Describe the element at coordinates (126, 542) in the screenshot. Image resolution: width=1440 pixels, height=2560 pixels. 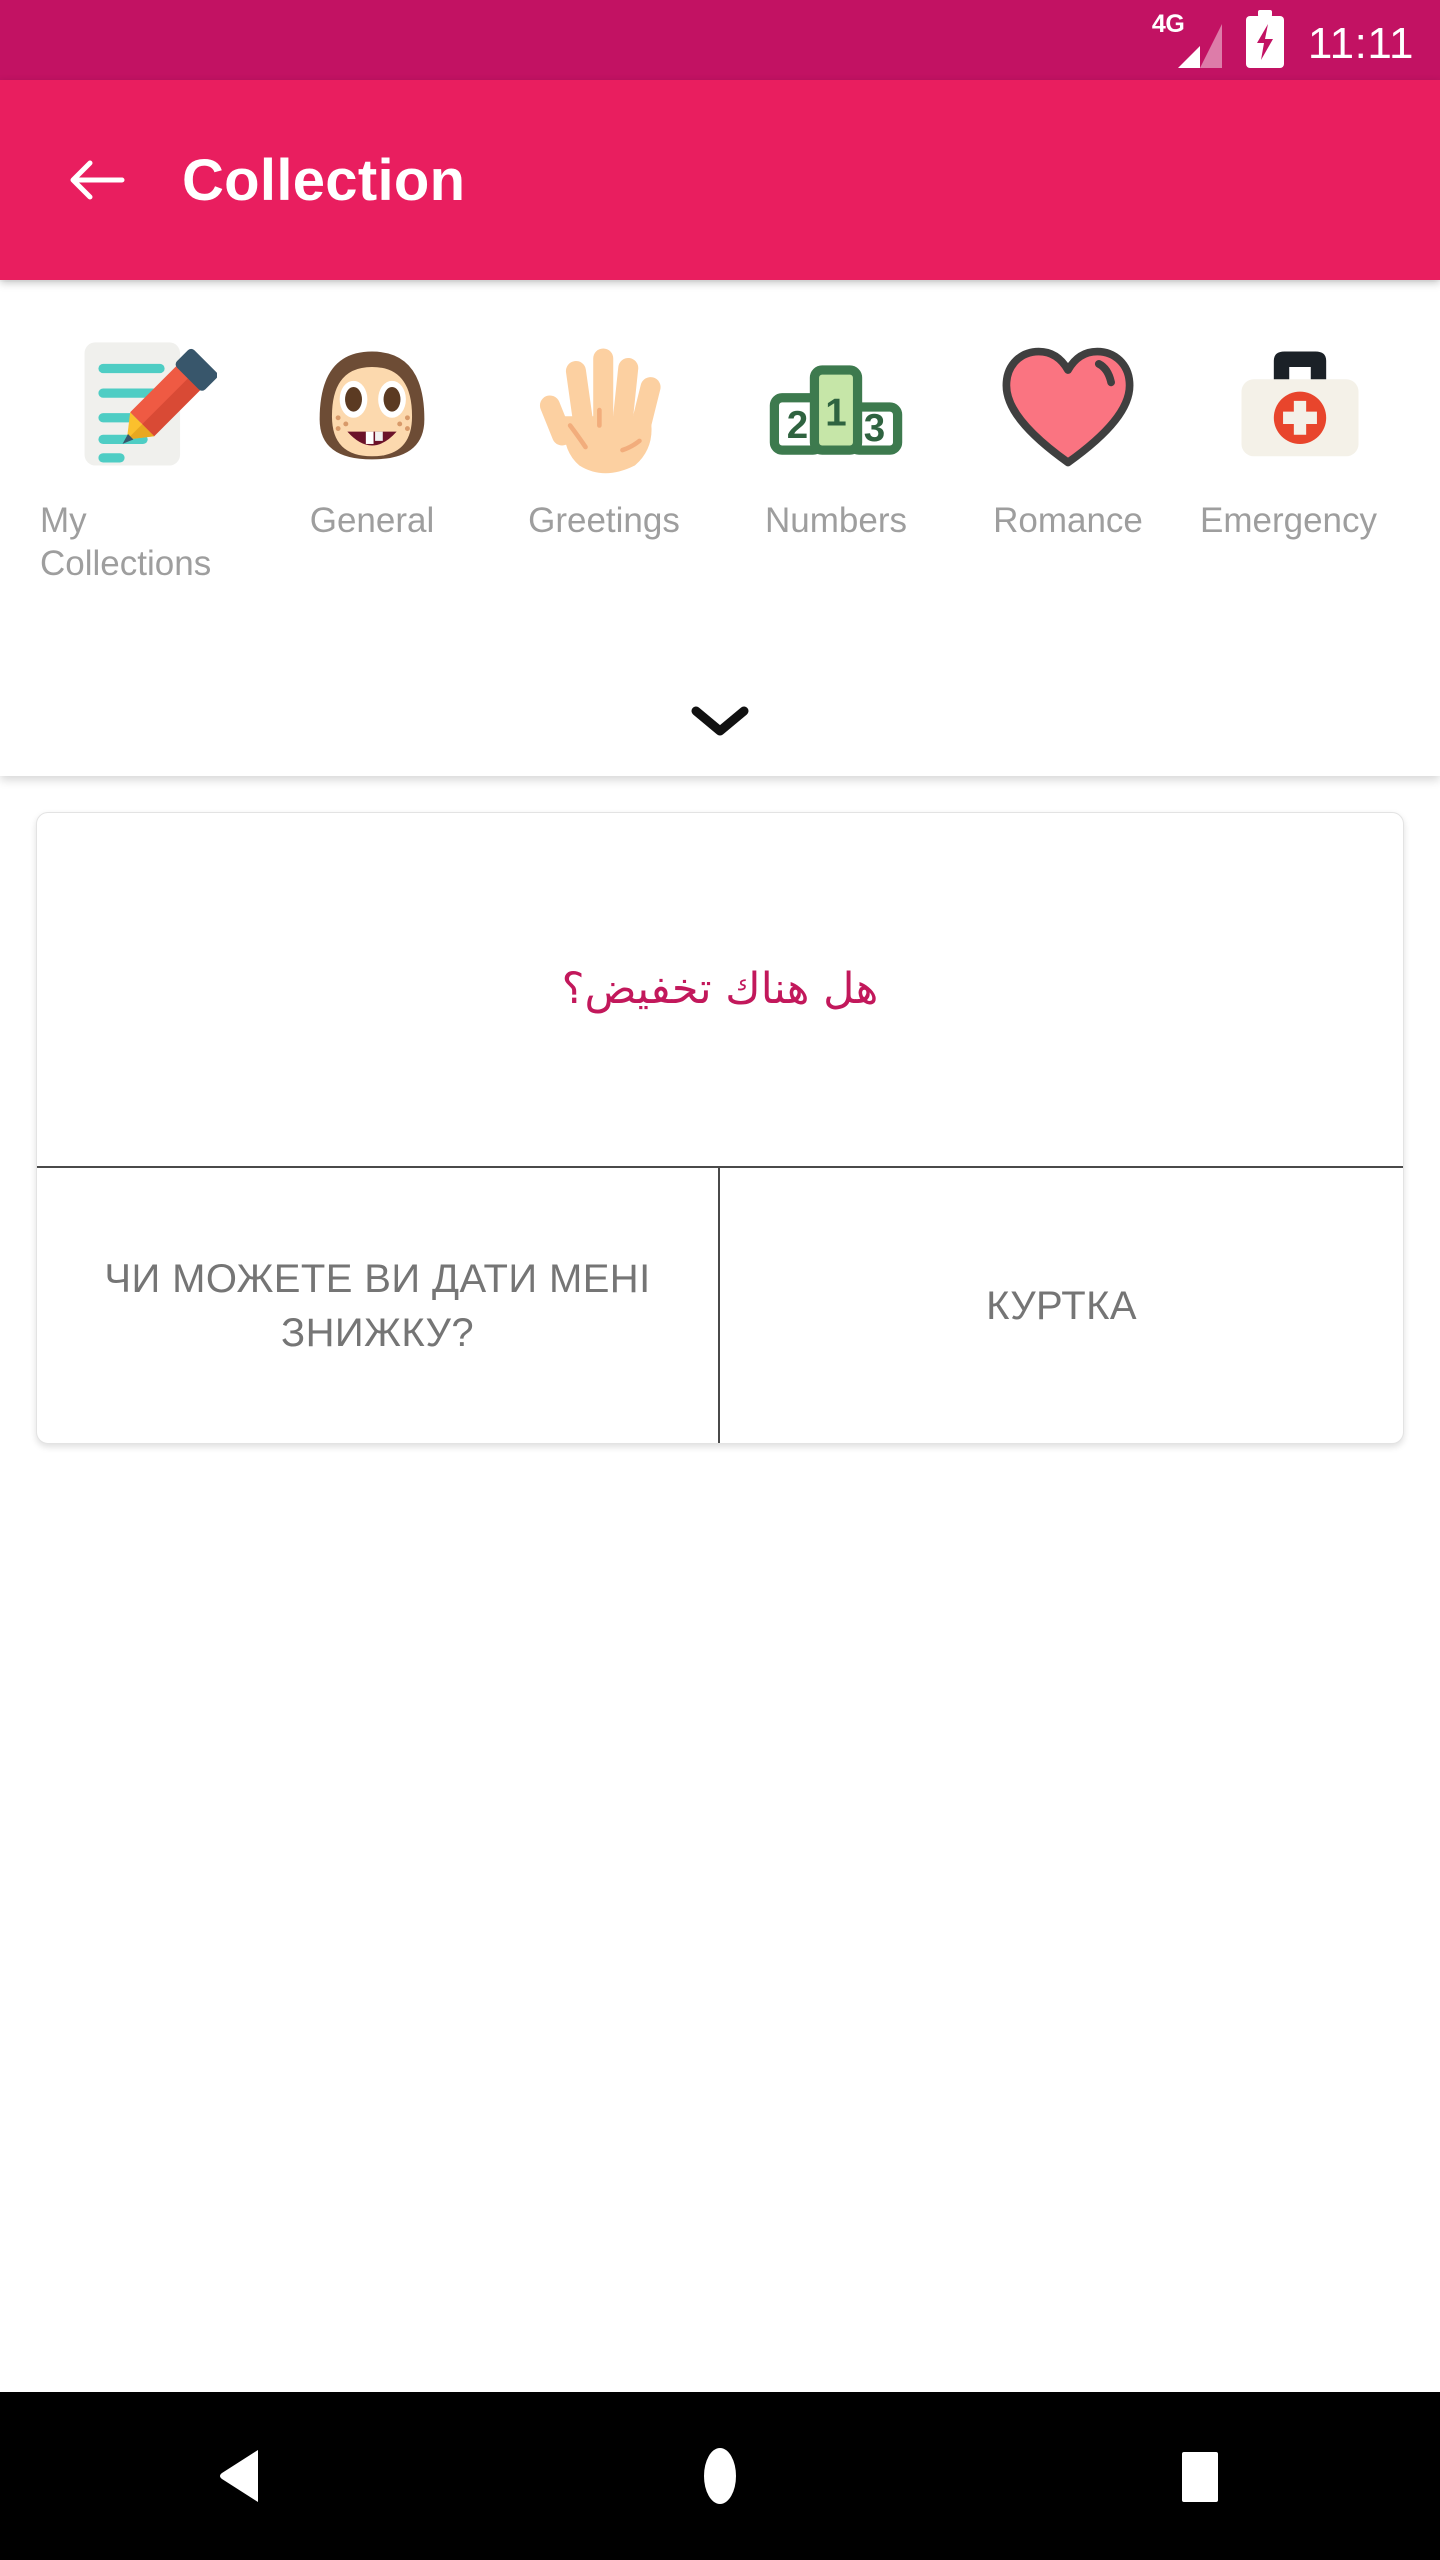
I see `category-label: My Collections` at that location.